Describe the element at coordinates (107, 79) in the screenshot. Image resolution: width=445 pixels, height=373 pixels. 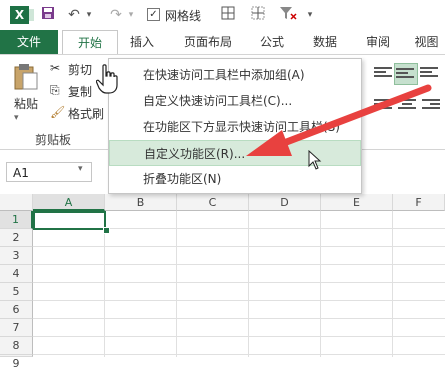
I see `hand-cursor-icon` at that location.